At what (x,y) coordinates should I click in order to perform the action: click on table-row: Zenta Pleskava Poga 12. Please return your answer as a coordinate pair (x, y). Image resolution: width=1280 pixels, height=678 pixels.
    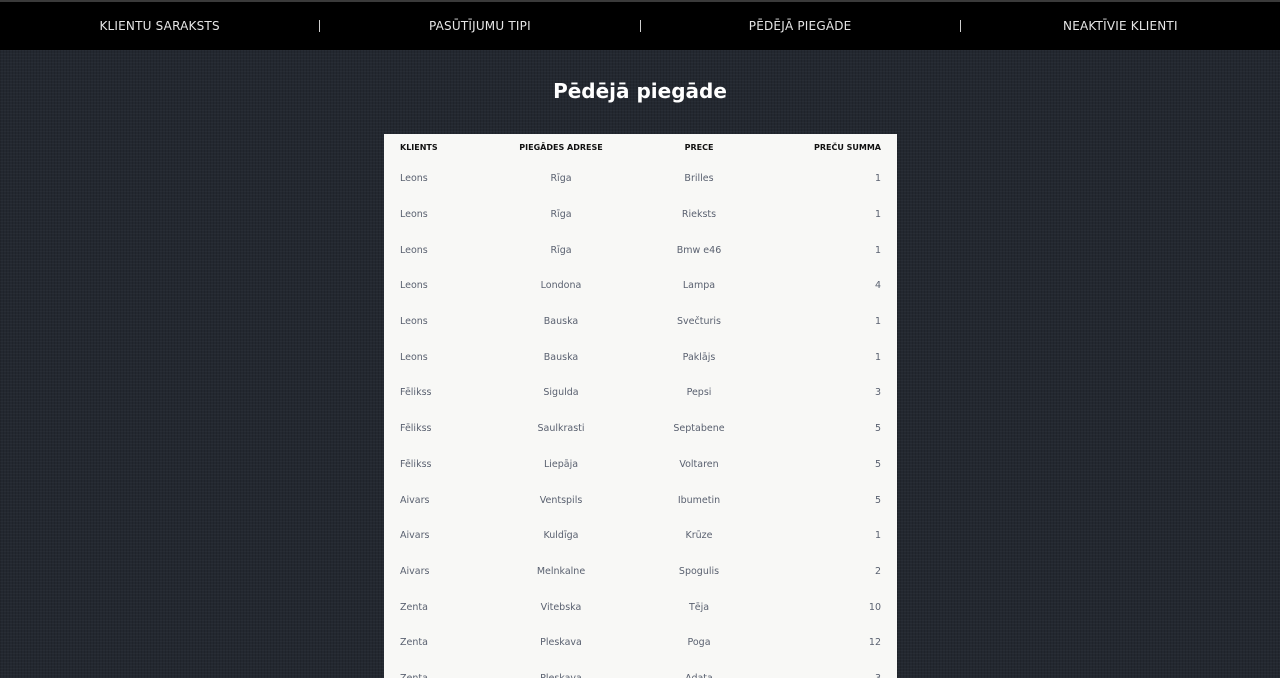
    Looking at the image, I should click on (640, 643).